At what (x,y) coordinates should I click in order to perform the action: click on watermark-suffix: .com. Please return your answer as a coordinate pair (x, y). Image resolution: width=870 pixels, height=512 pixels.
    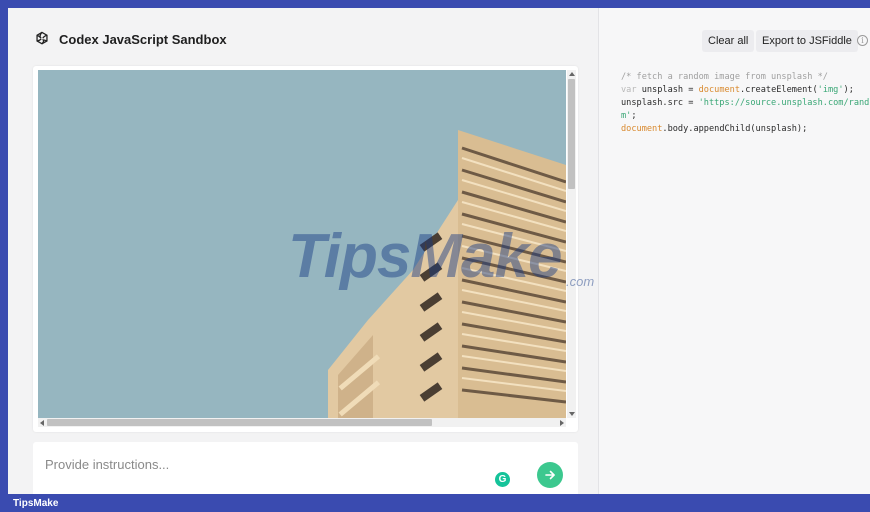
    Looking at the image, I should click on (580, 281).